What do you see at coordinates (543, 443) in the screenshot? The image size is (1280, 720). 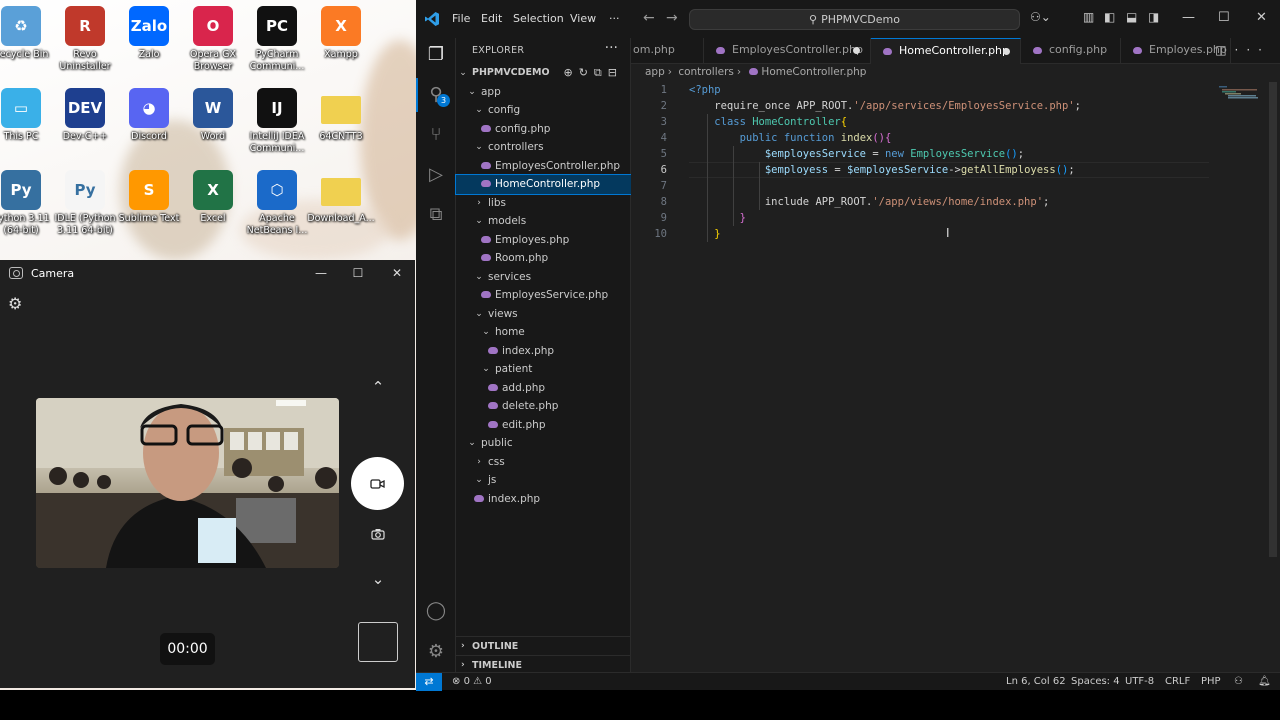 I see `tree-folder: ⌄ public` at bounding box center [543, 443].